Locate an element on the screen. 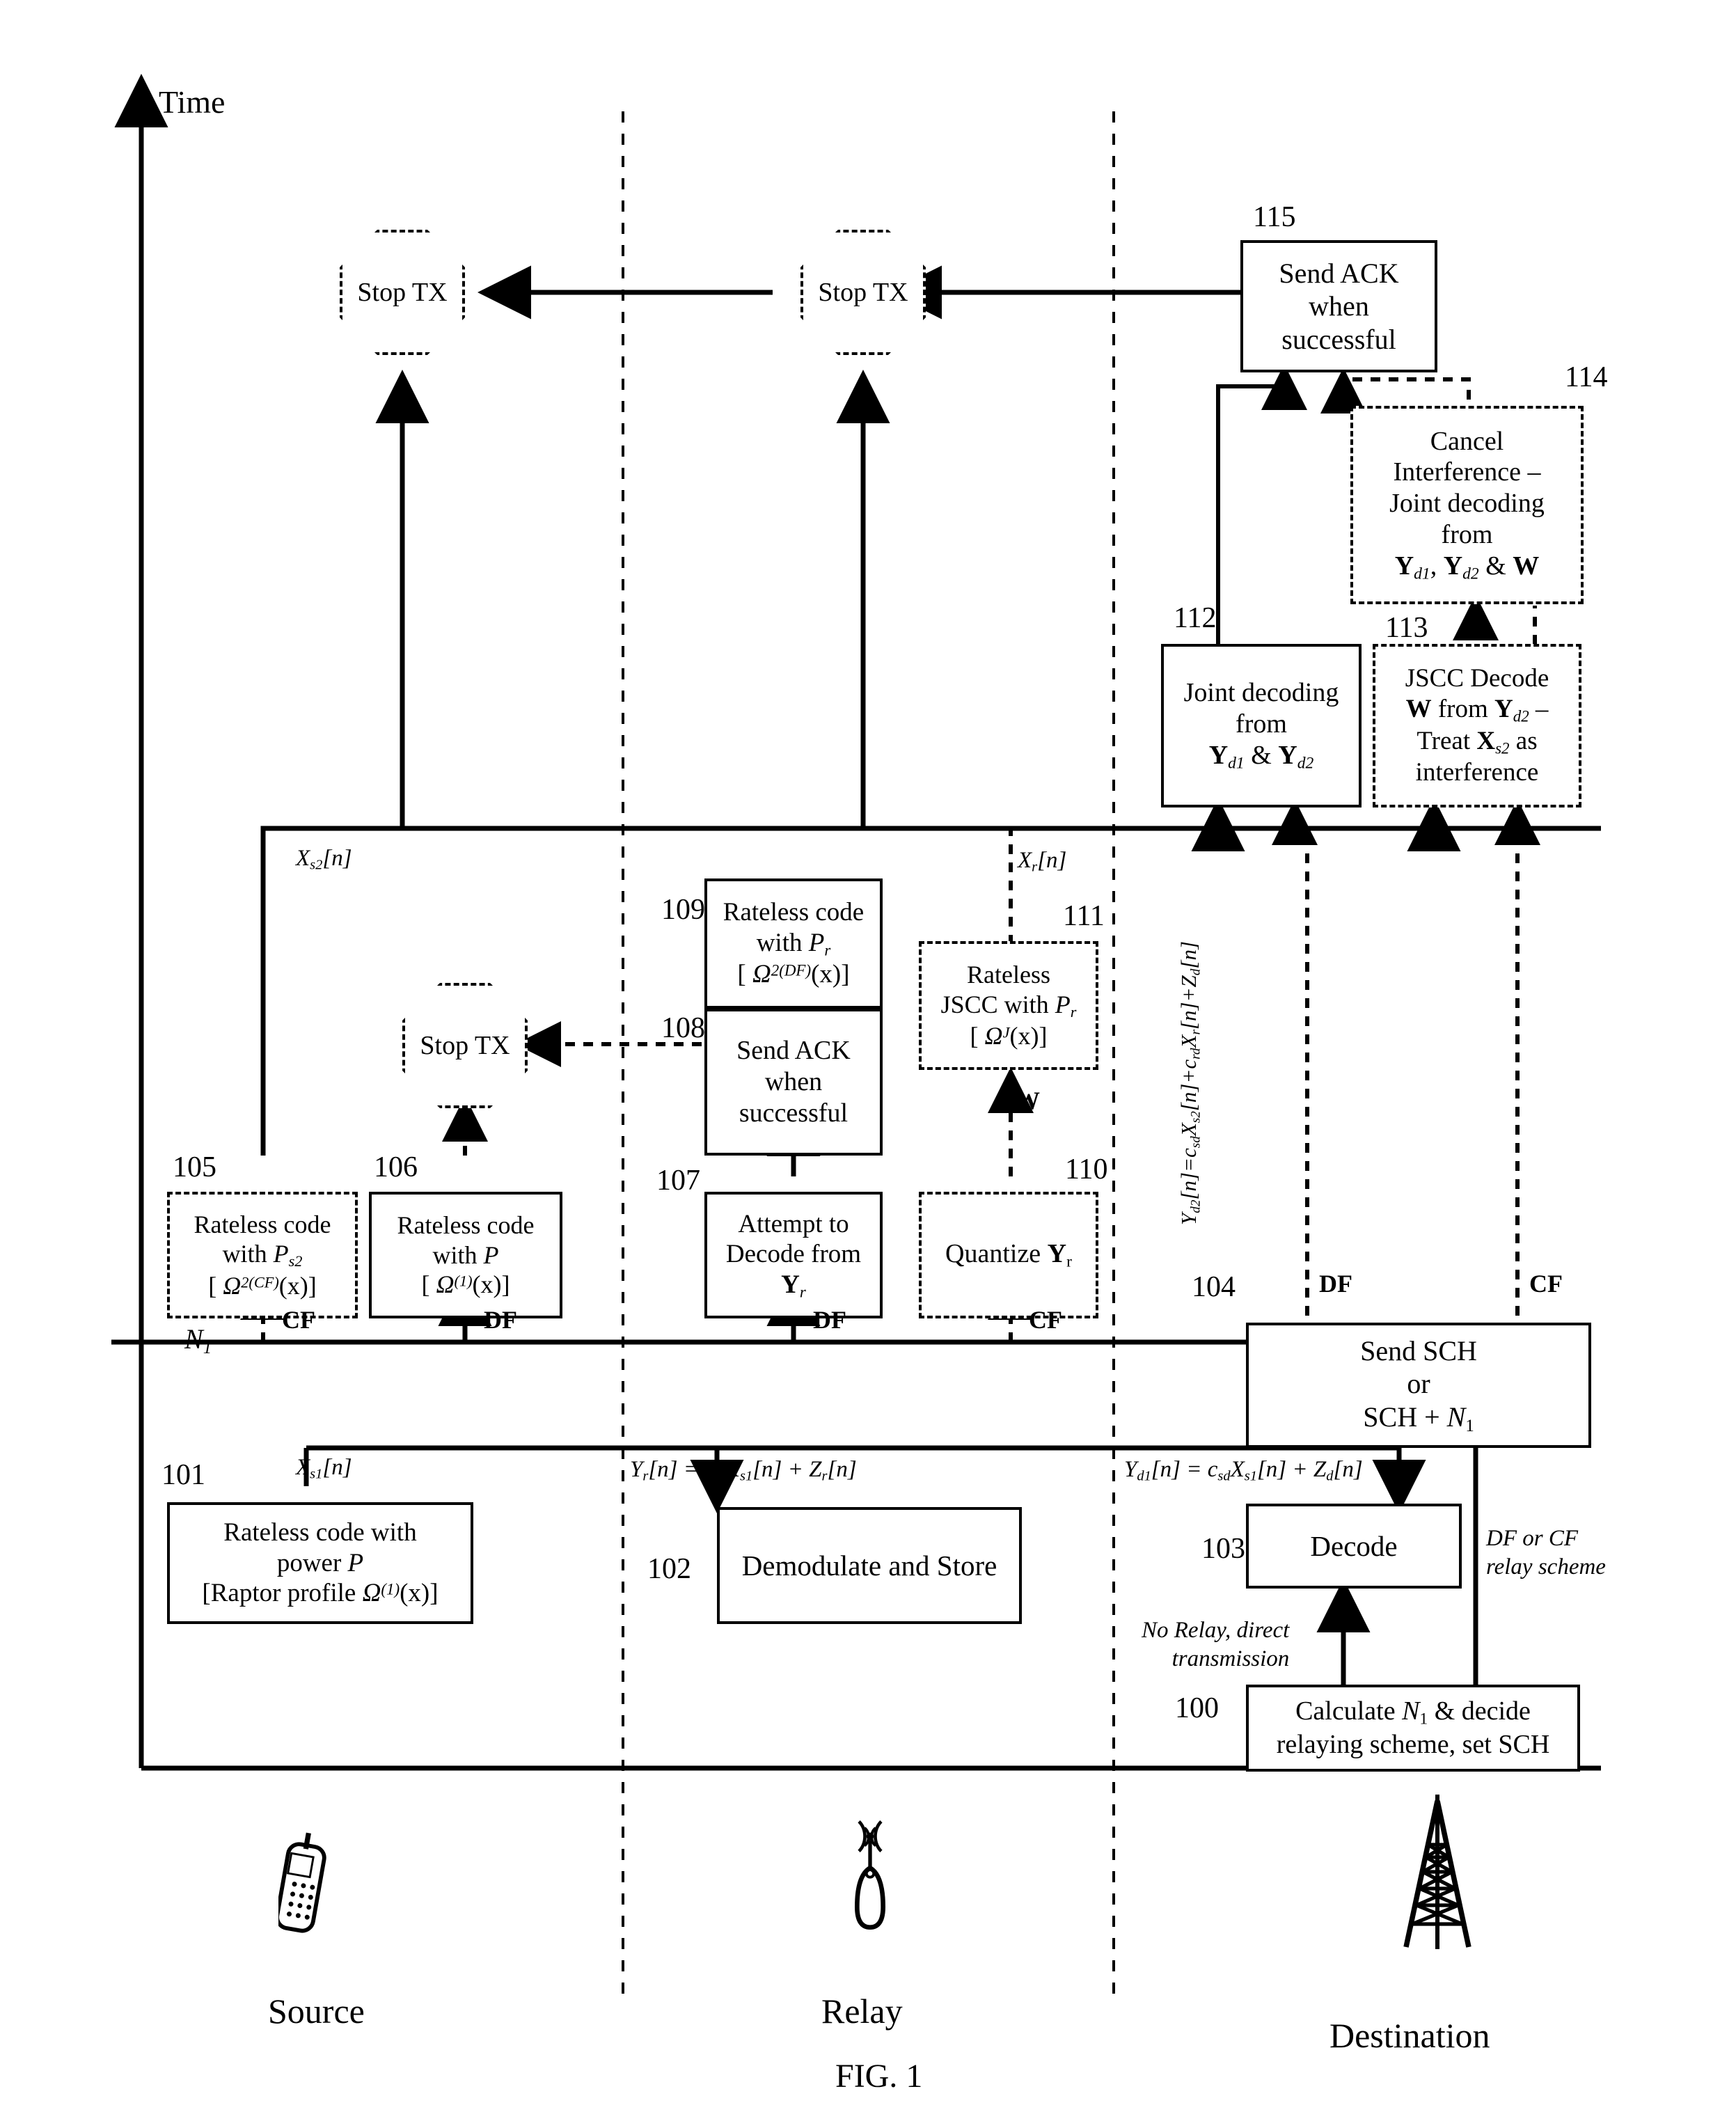  node-number-115: 115 is located at coordinates (1274, 217).